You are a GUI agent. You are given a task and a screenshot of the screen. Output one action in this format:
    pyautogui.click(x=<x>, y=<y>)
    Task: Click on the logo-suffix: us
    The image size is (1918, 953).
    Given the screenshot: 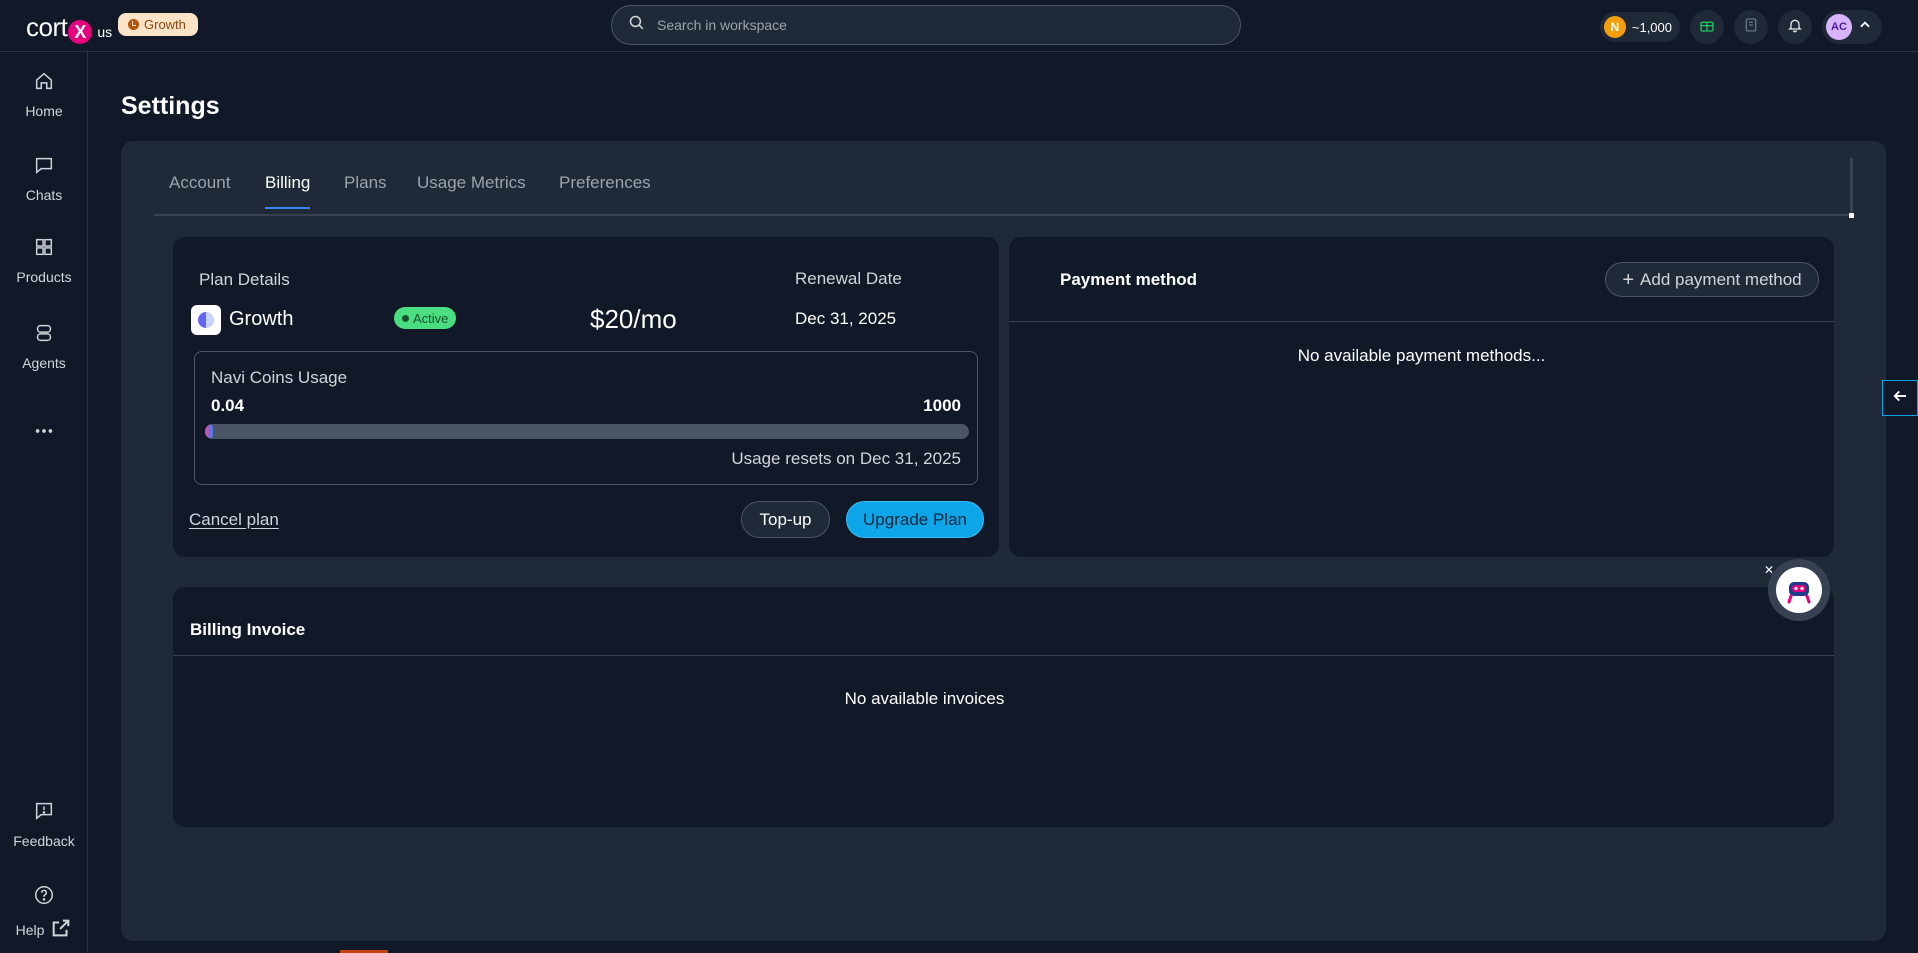 What is the action you would take?
    pyautogui.click(x=105, y=32)
    